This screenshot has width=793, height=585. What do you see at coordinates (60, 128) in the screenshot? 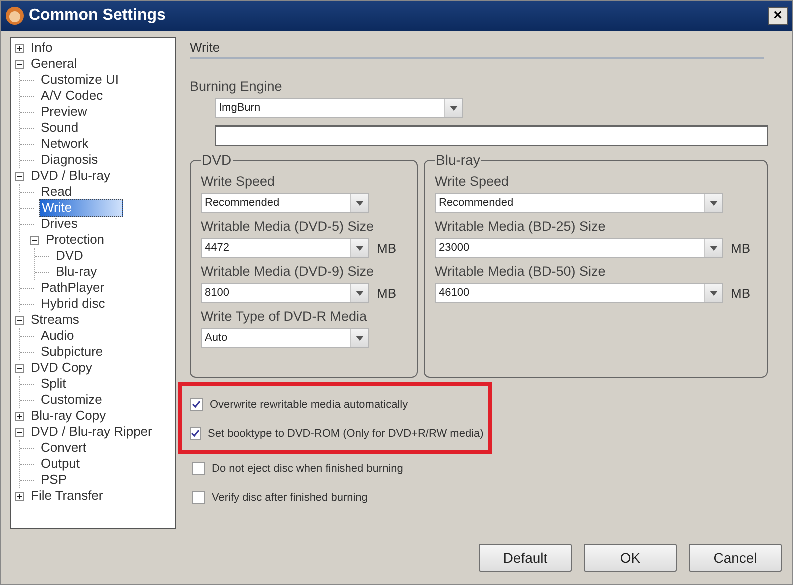
I see `tree-item: Sound` at bounding box center [60, 128].